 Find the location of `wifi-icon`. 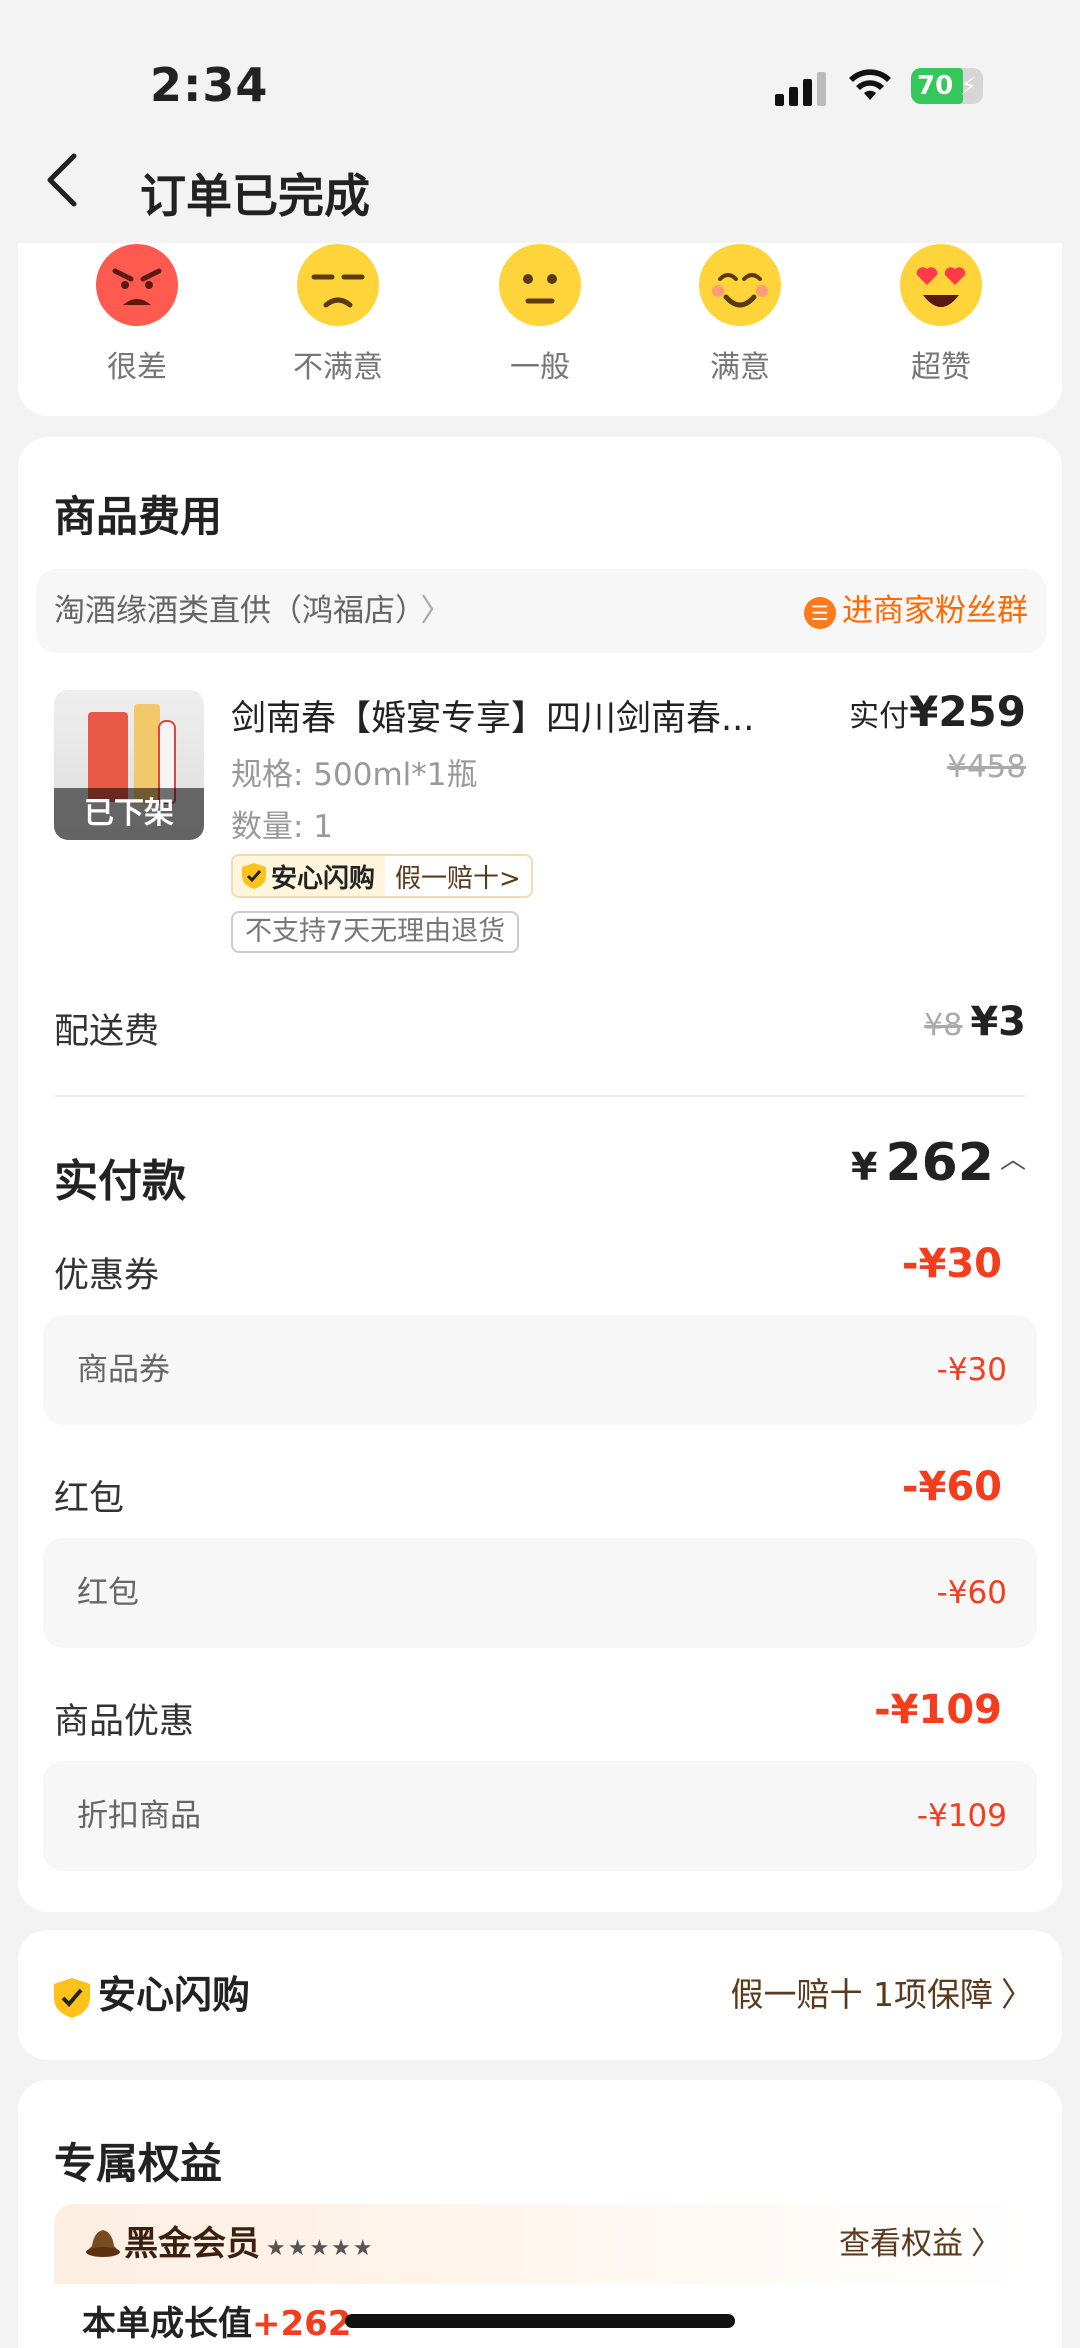

wifi-icon is located at coordinates (870, 84).